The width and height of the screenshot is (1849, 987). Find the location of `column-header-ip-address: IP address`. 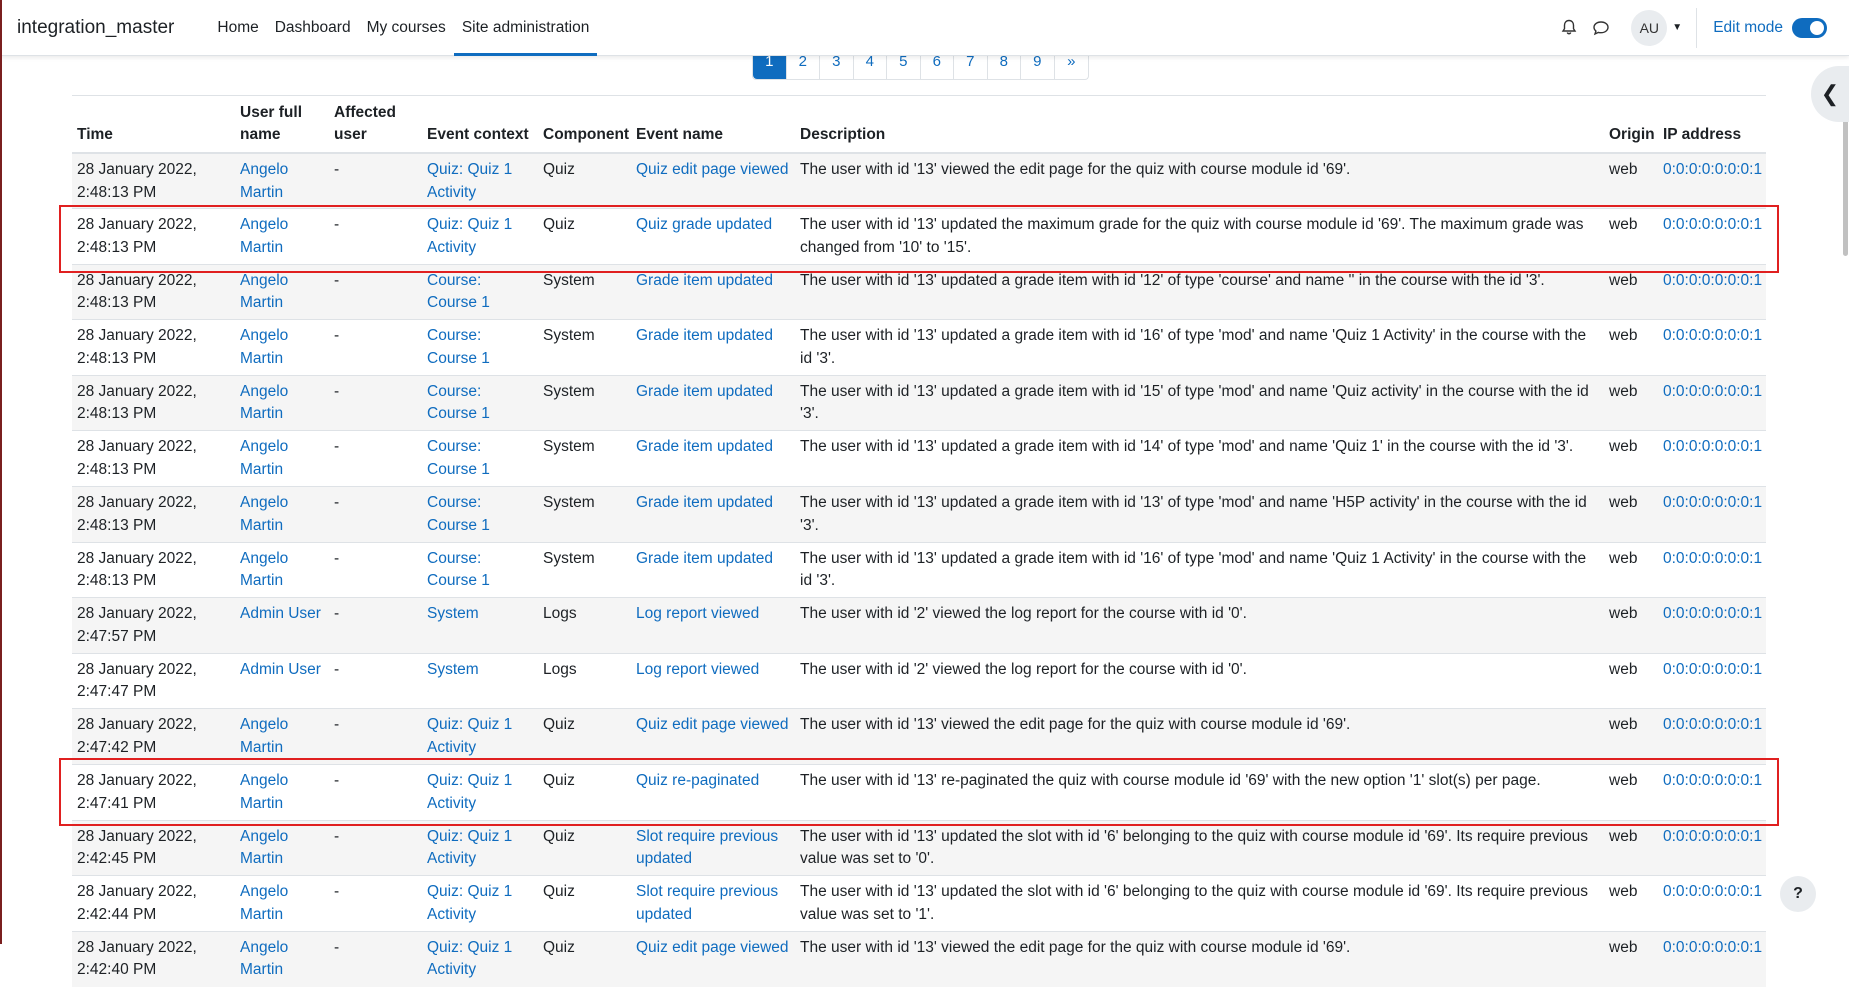

column-header-ip-address: IP address is located at coordinates (1712, 125).